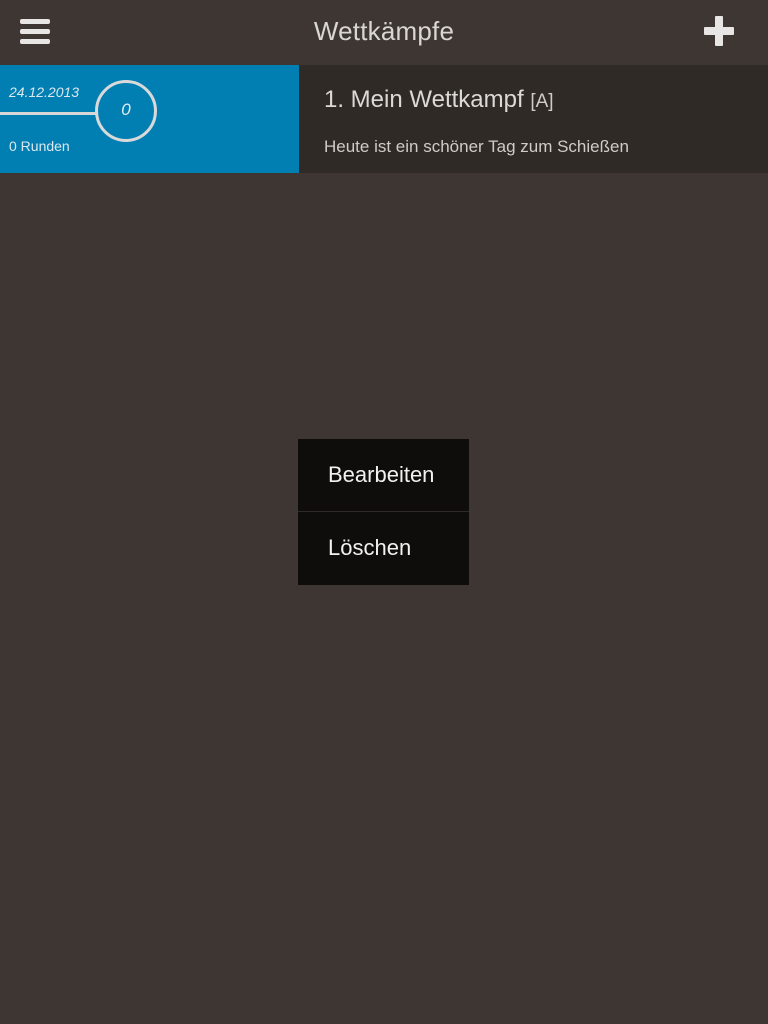 The image size is (768, 1024). I want to click on score-value: 0, so click(126, 109).